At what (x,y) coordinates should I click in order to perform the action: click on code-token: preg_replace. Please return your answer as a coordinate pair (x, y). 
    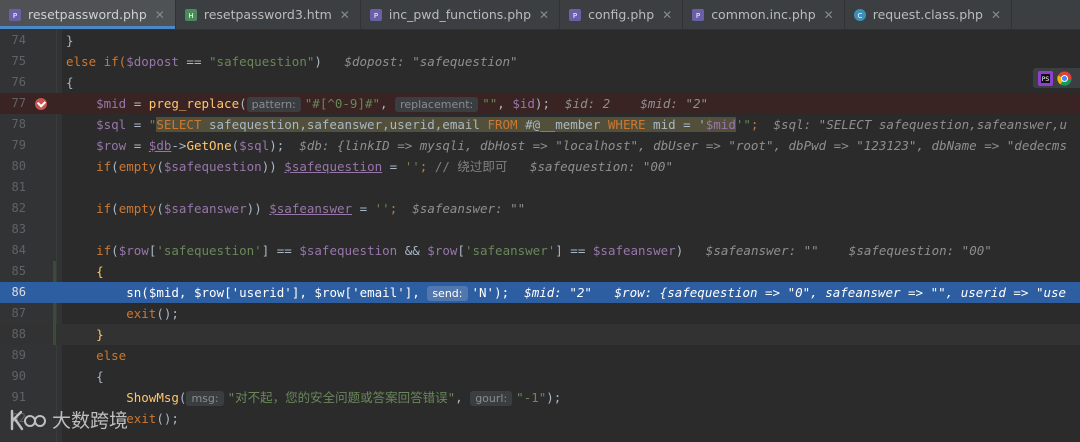
    Looking at the image, I should click on (194, 103).